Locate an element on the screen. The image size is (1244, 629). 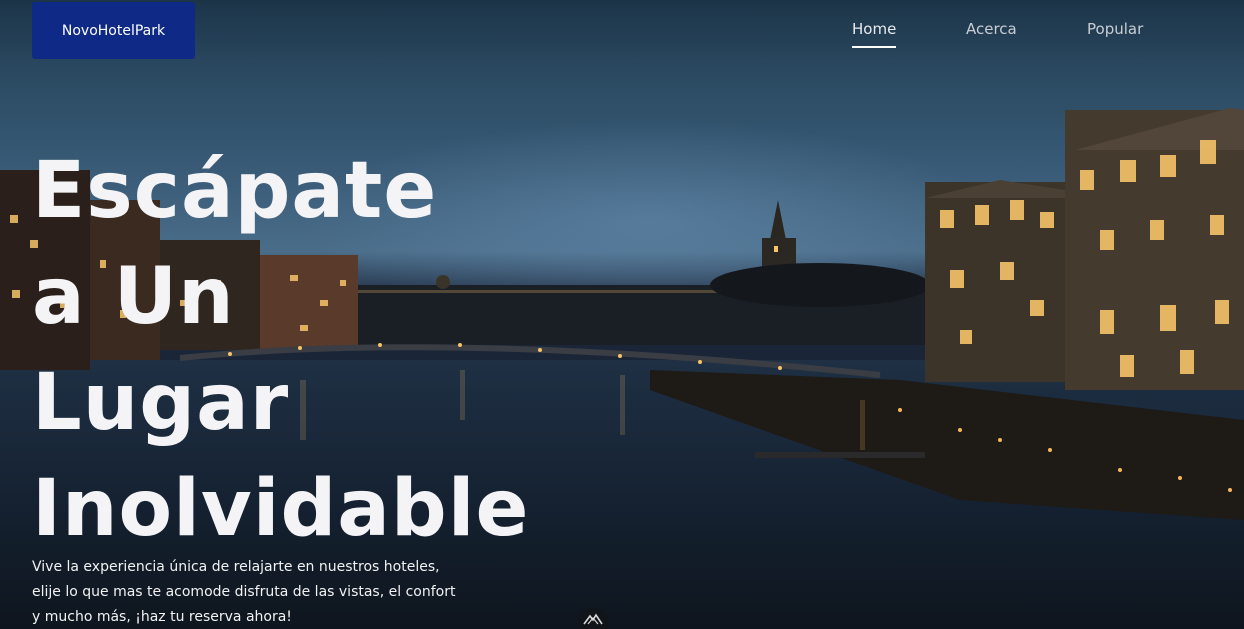
headline-line-2: a Un is located at coordinates (133, 297).